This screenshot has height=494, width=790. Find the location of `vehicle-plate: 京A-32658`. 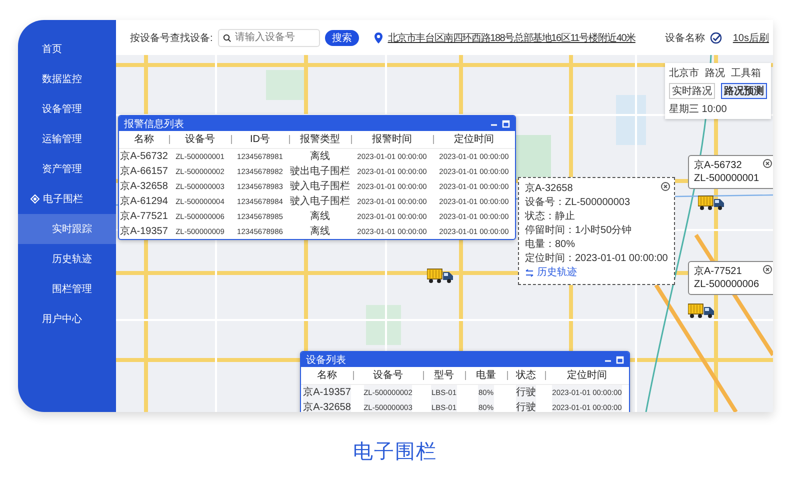

vehicle-plate: 京A-32658 is located at coordinates (549, 189).